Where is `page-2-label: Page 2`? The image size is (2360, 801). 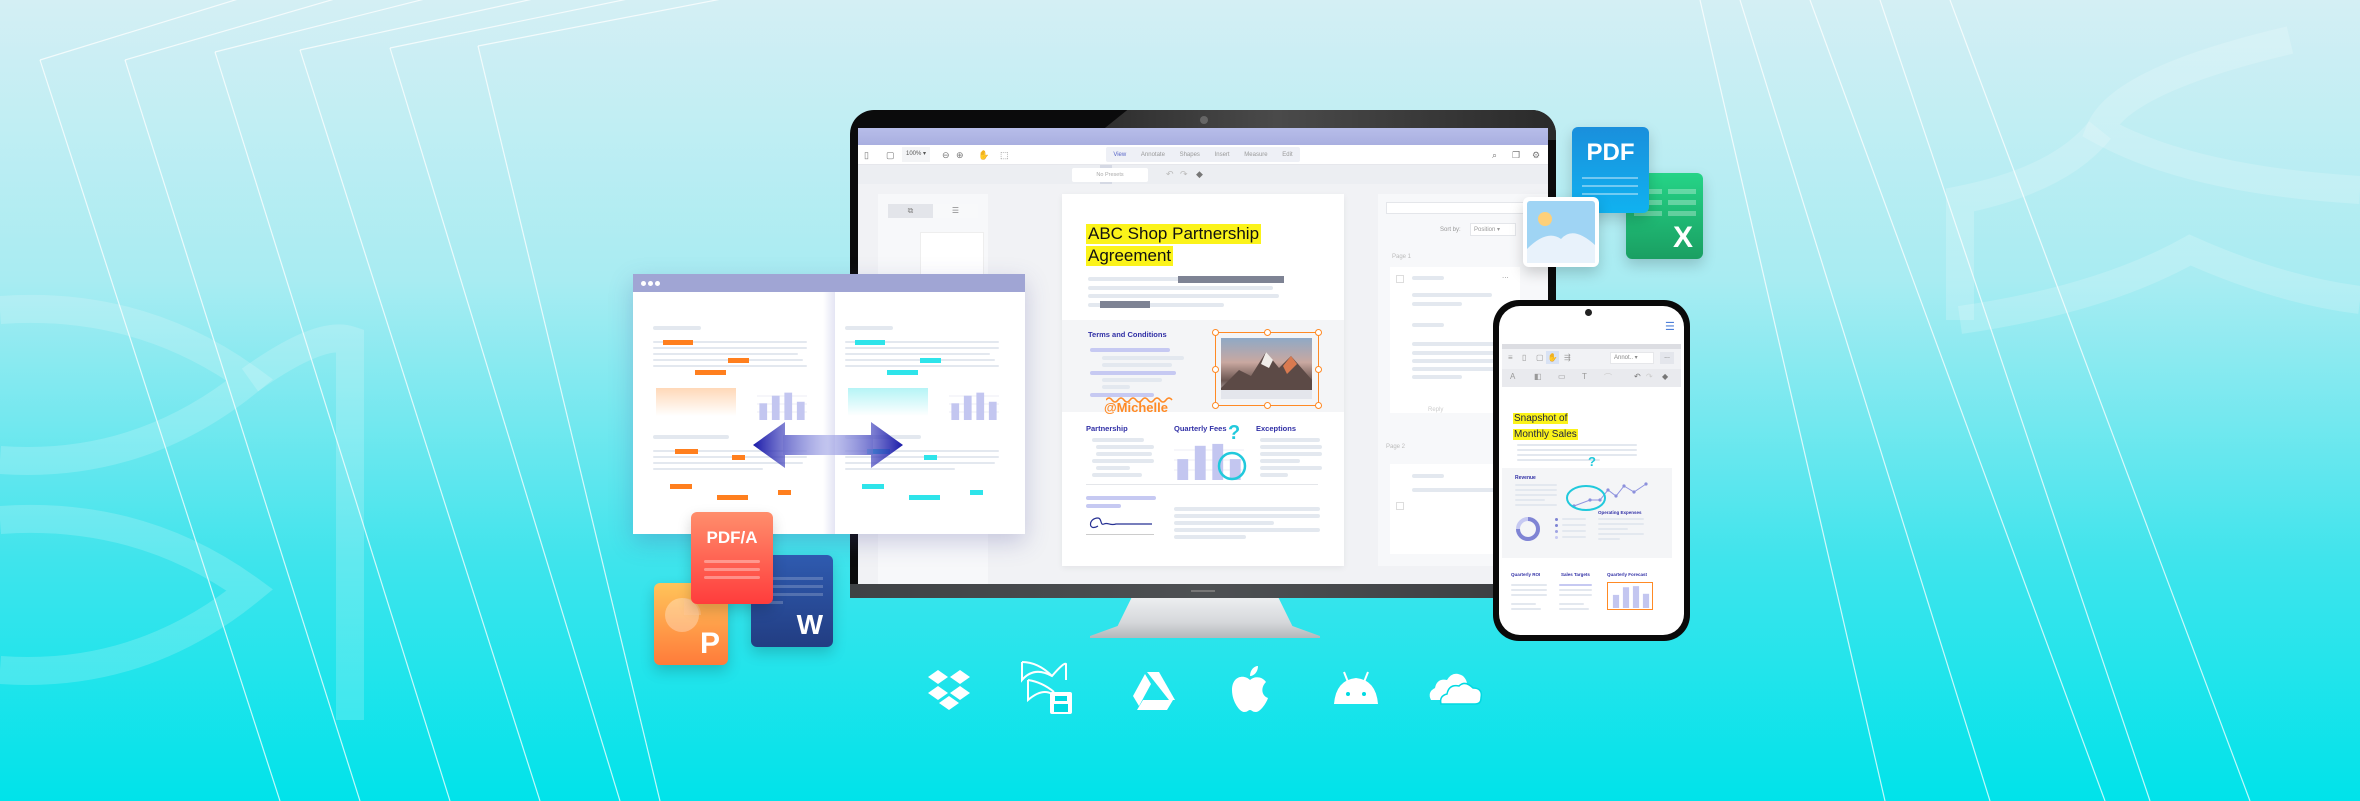 page-2-label: Page 2 is located at coordinates (1396, 447).